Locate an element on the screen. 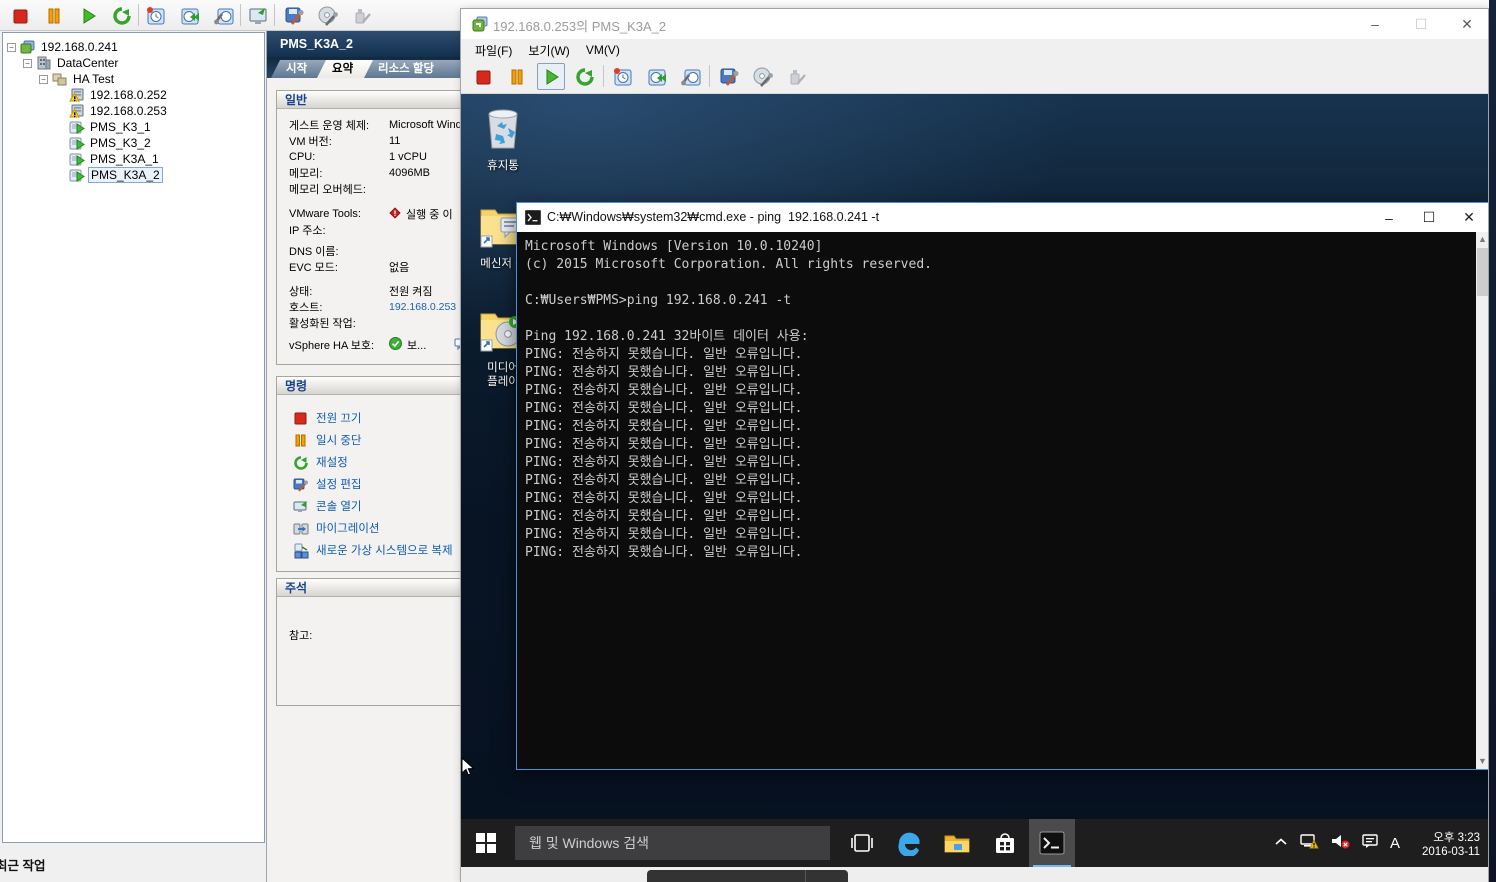 Image resolution: width=1496 pixels, height=882 pixels. tree-item-label: PMS_K3_1 is located at coordinates (120, 127).